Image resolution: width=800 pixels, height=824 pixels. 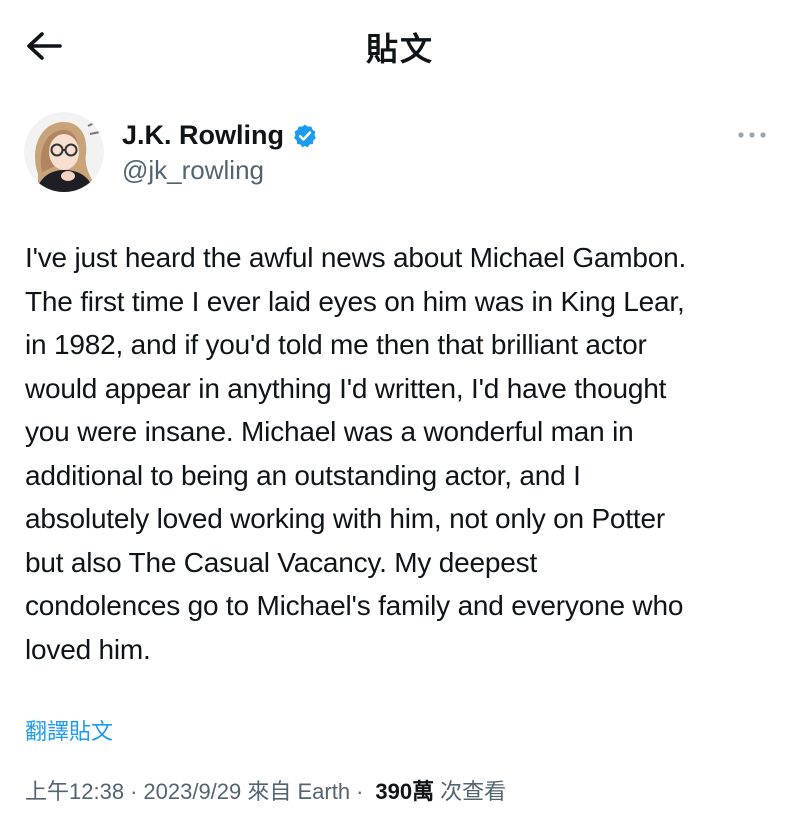 I want to click on views-count: 390萬, so click(x=404, y=790).